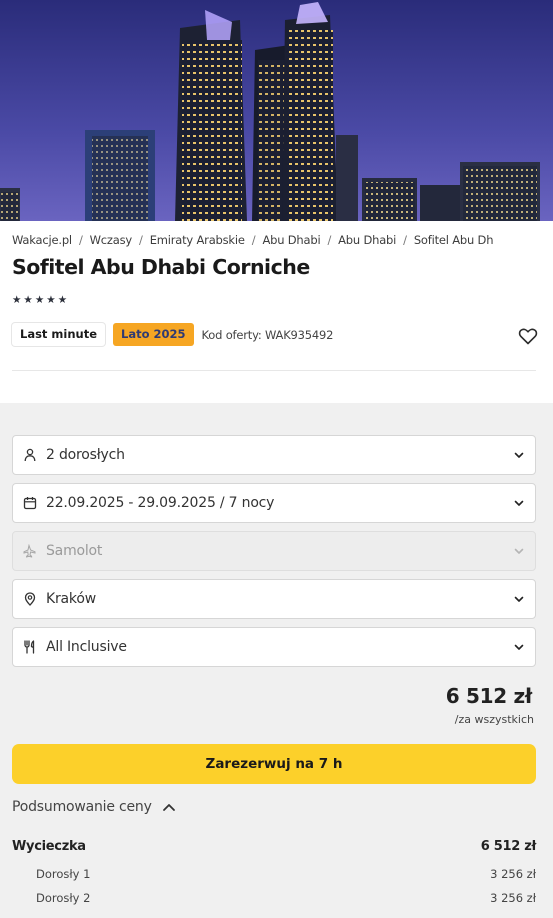 The height and width of the screenshot is (918, 553). What do you see at coordinates (197, 240) in the screenshot?
I see `breadcrumb-item-country: Emiraty Arabskie` at bounding box center [197, 240].